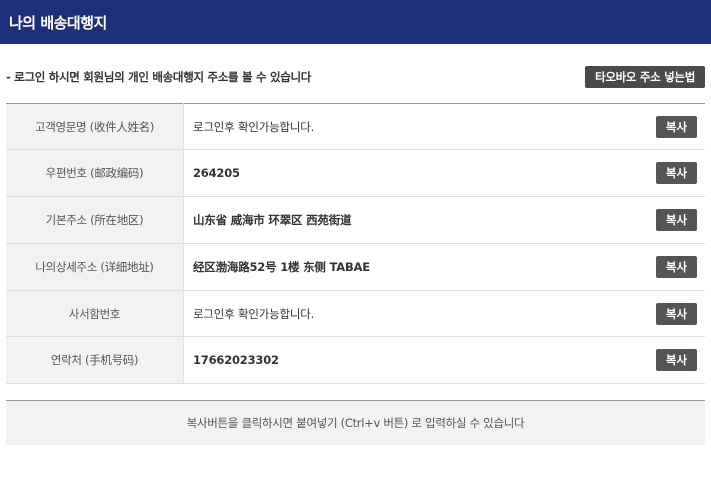 The image size is (711, 486). I want to click on row-label: 나의상세주소 (详细地址), so click(95, 267).